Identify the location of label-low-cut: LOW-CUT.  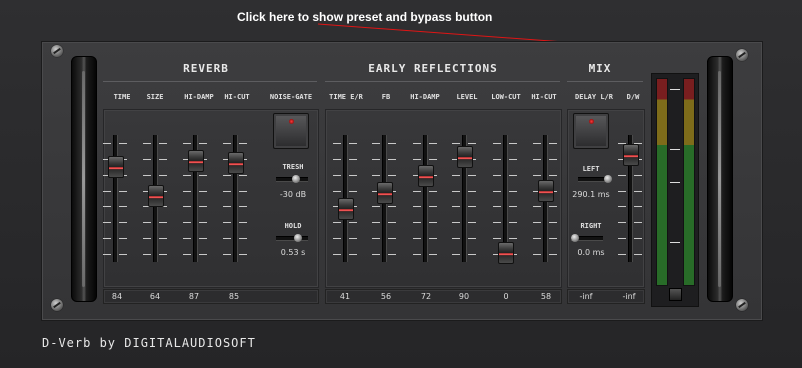
(506, 97).